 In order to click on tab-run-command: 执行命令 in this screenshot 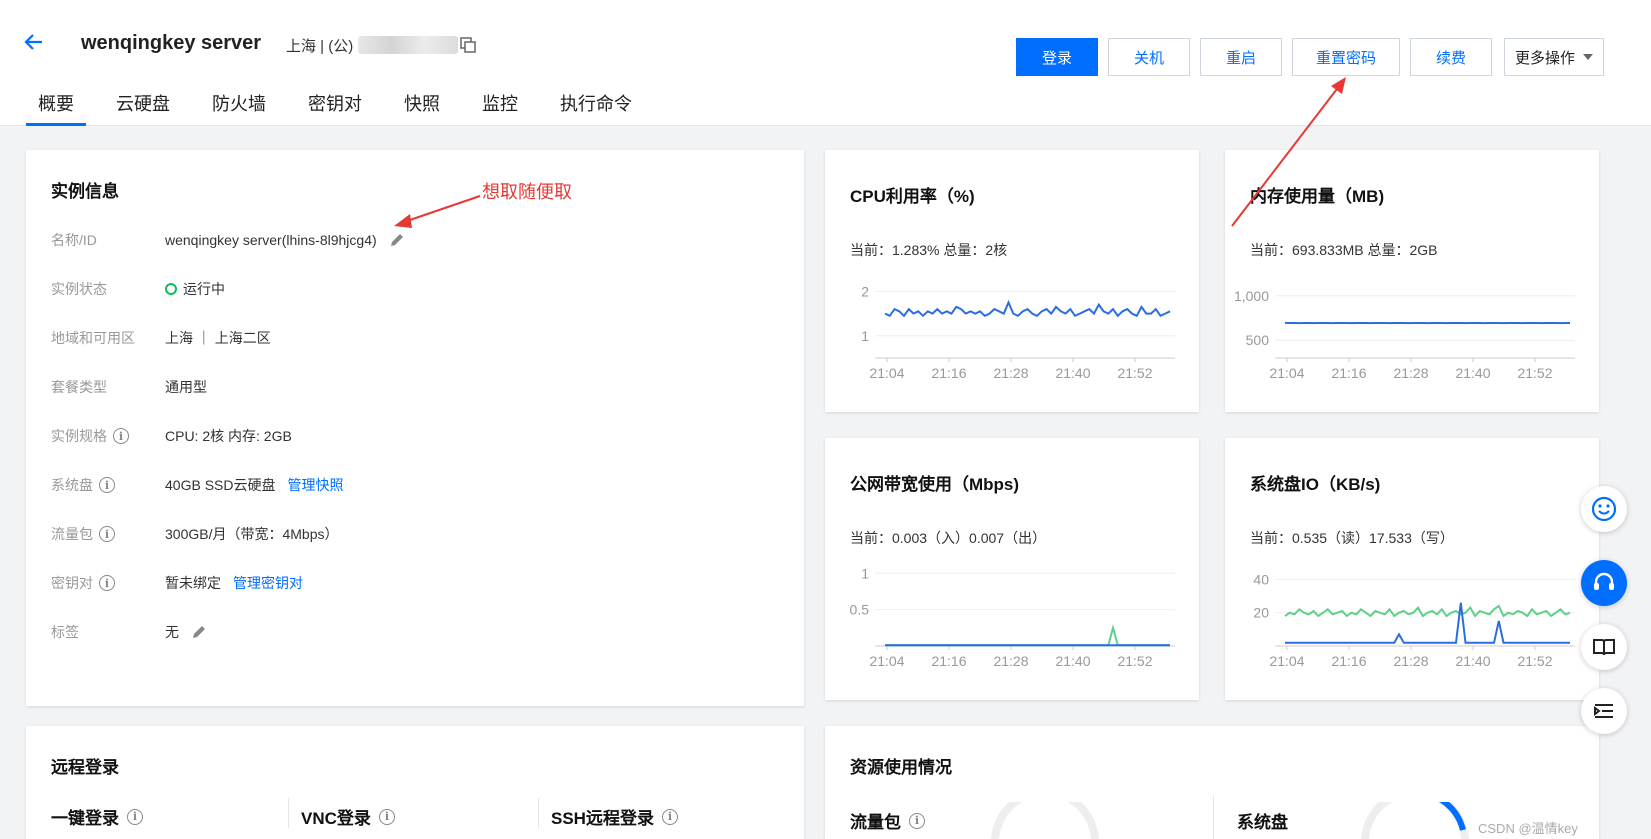, I will do `click(596, 108)`.